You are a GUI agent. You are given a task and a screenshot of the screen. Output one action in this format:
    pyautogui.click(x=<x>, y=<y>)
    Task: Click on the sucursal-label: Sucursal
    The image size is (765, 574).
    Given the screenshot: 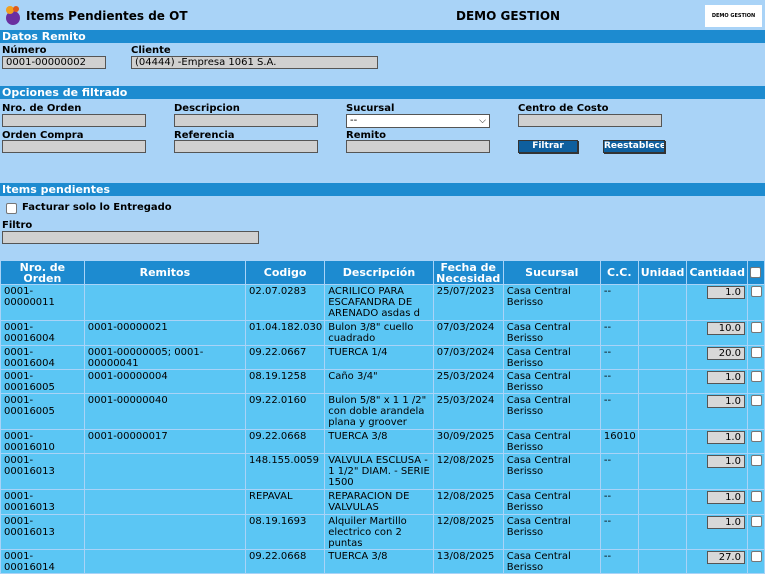 What is the action you would take?
    pyautogui.click(x=370, y=108)
    